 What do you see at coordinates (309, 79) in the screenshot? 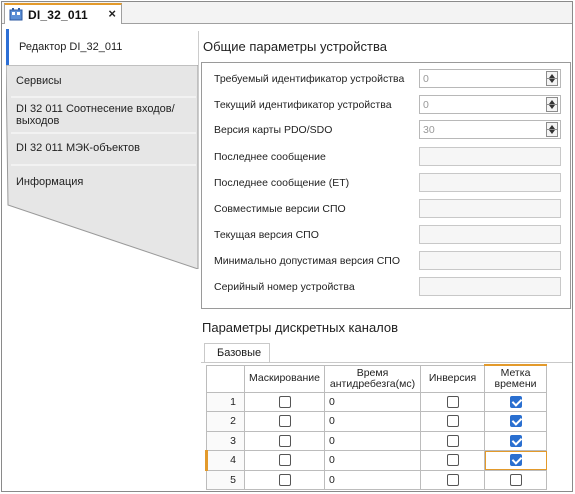
I see `required-id-label: Требуемый идентификатор устройства` at bounding box center [309, 79].